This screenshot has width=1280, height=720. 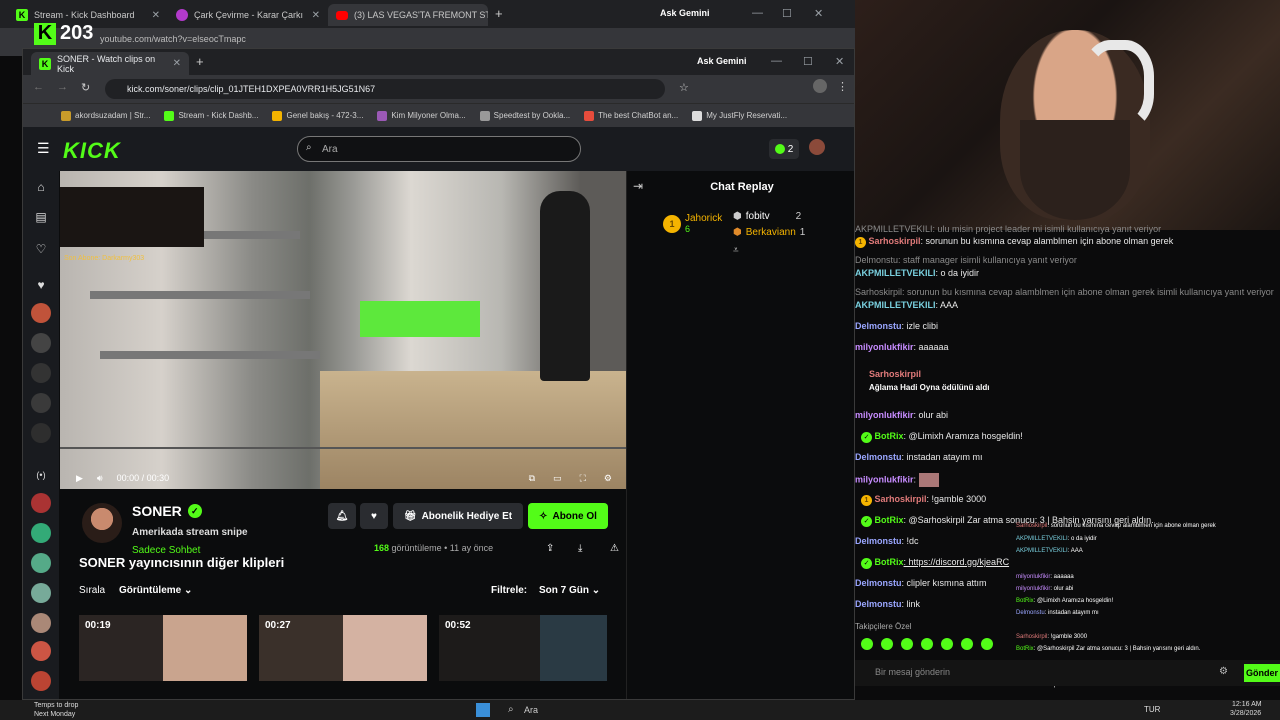 I want to click on profile-avatar, so click(x=820, y=86).